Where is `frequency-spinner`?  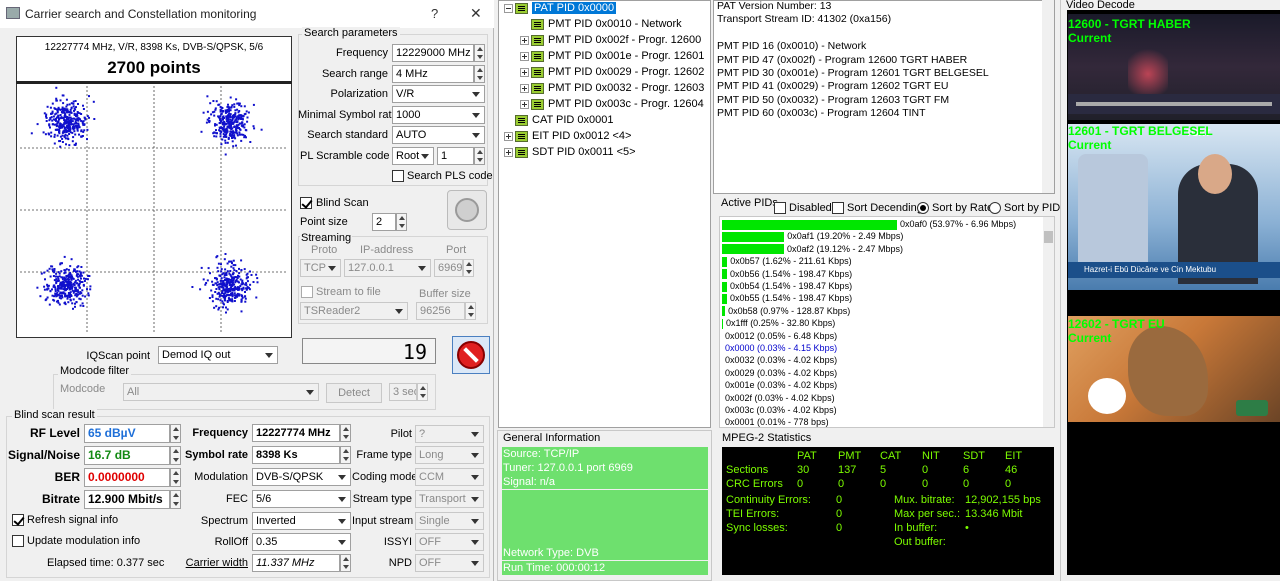 frequency-spinner is located at coordinates (479, 53).